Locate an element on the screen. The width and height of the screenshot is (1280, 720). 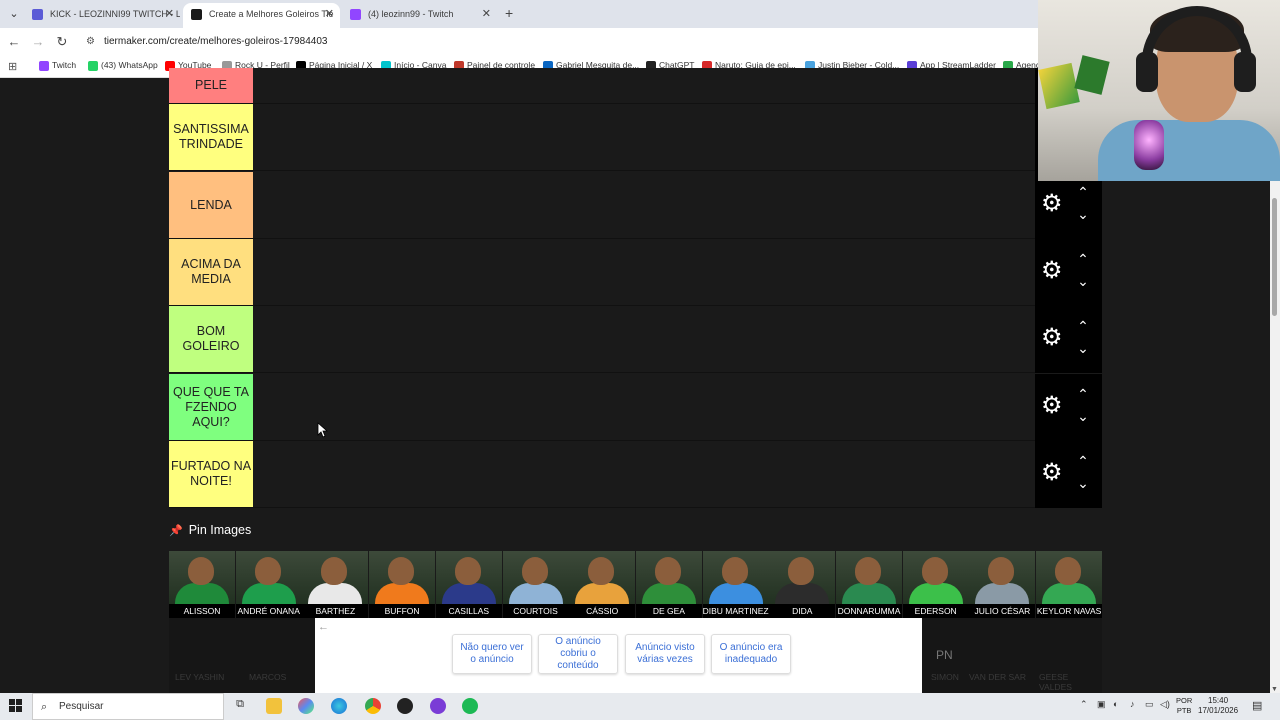
bookmark-favicon-icon is located at coordinates (93, 66).